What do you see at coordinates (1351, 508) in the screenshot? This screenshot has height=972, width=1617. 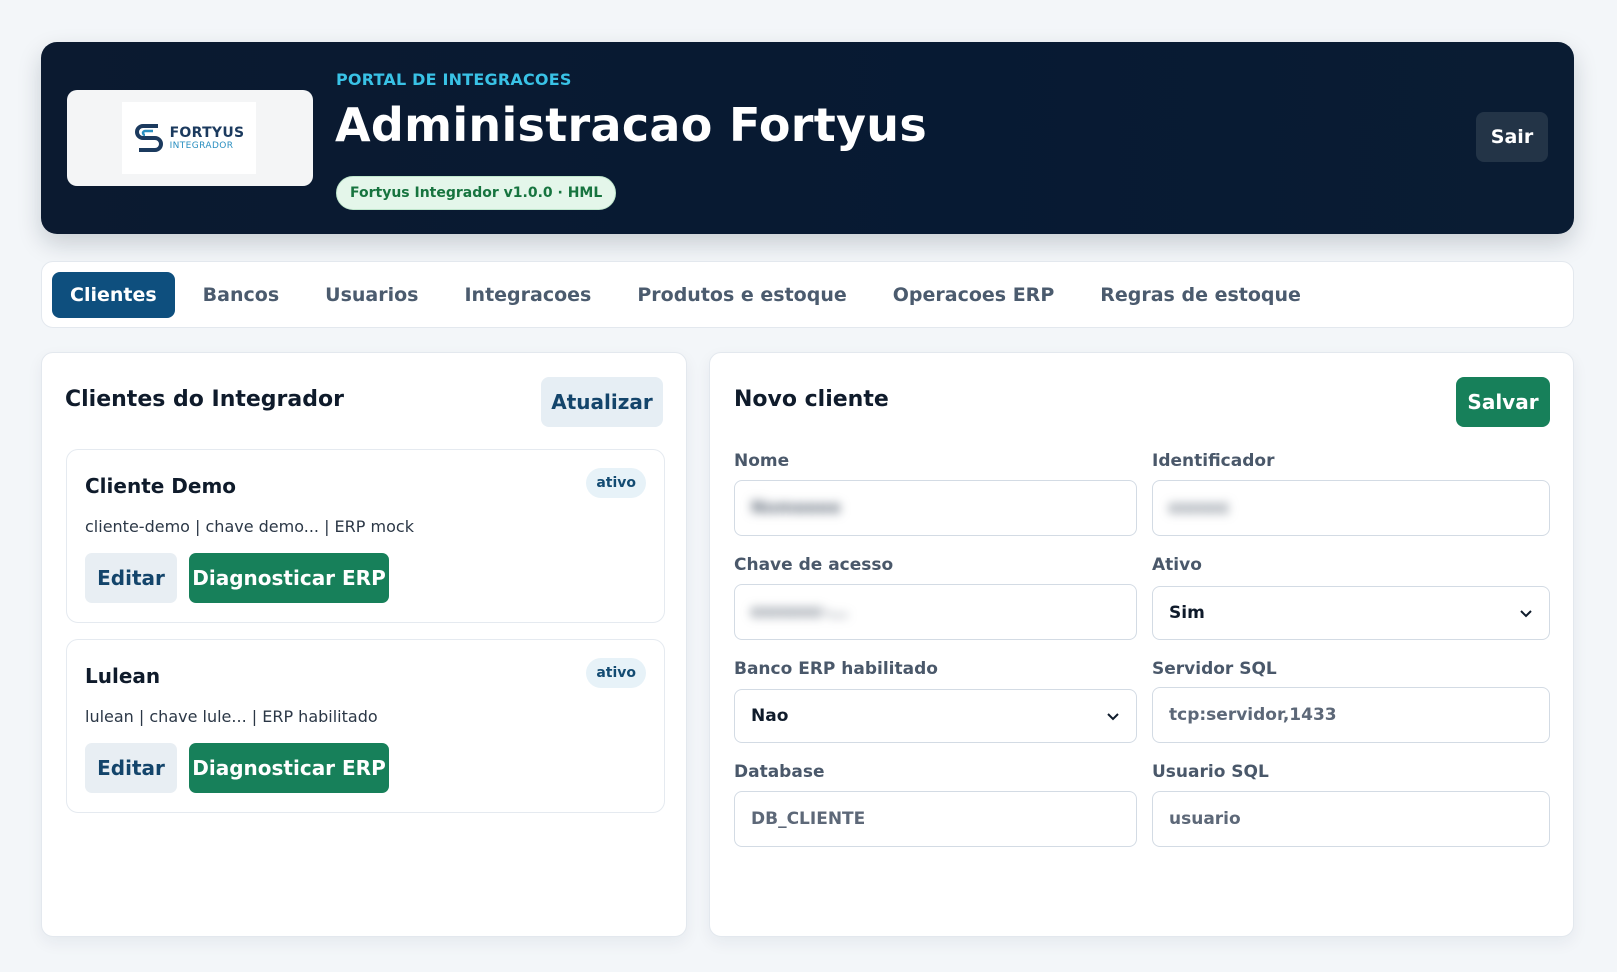 I see `identificador-field: cccccc` at bounding box center [1351, 508].